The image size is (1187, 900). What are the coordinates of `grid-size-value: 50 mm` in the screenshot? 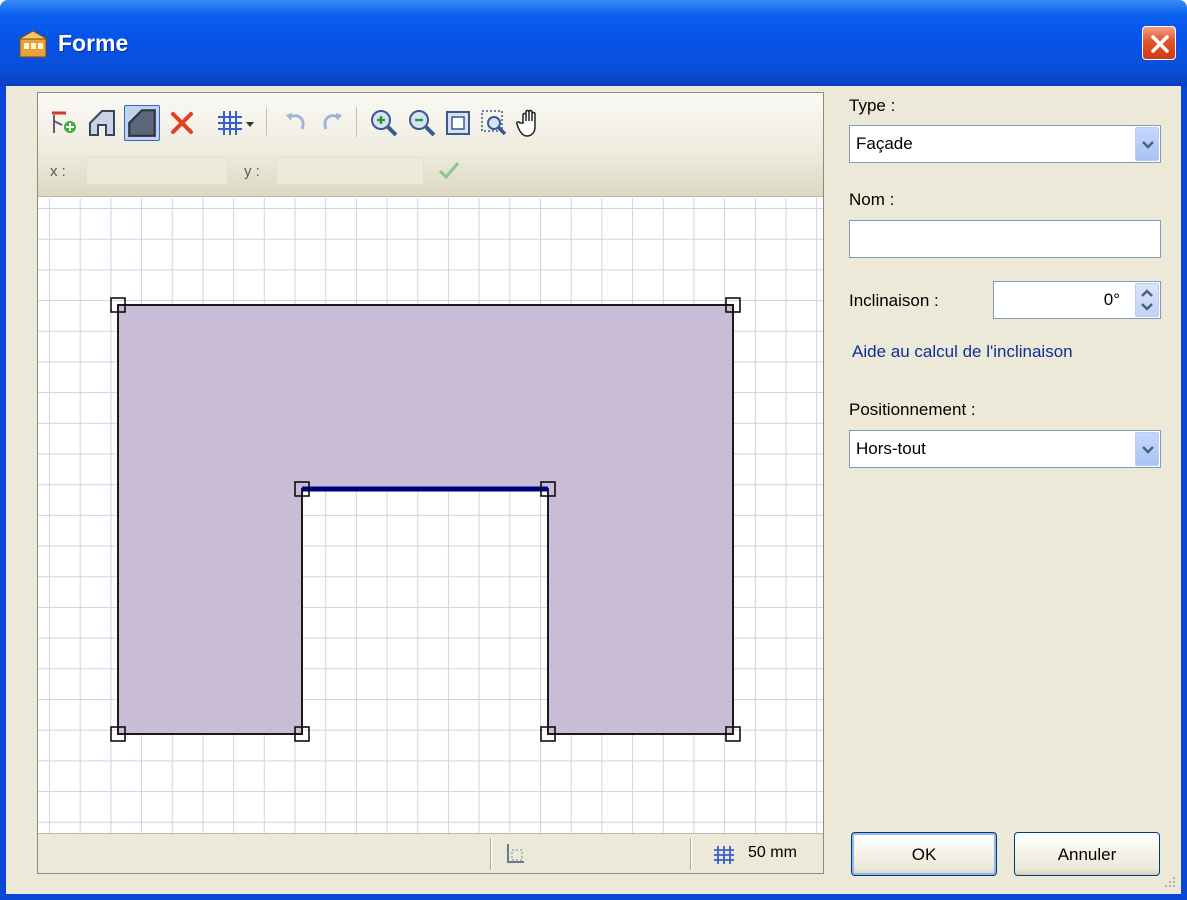 It's located at (772, 852).